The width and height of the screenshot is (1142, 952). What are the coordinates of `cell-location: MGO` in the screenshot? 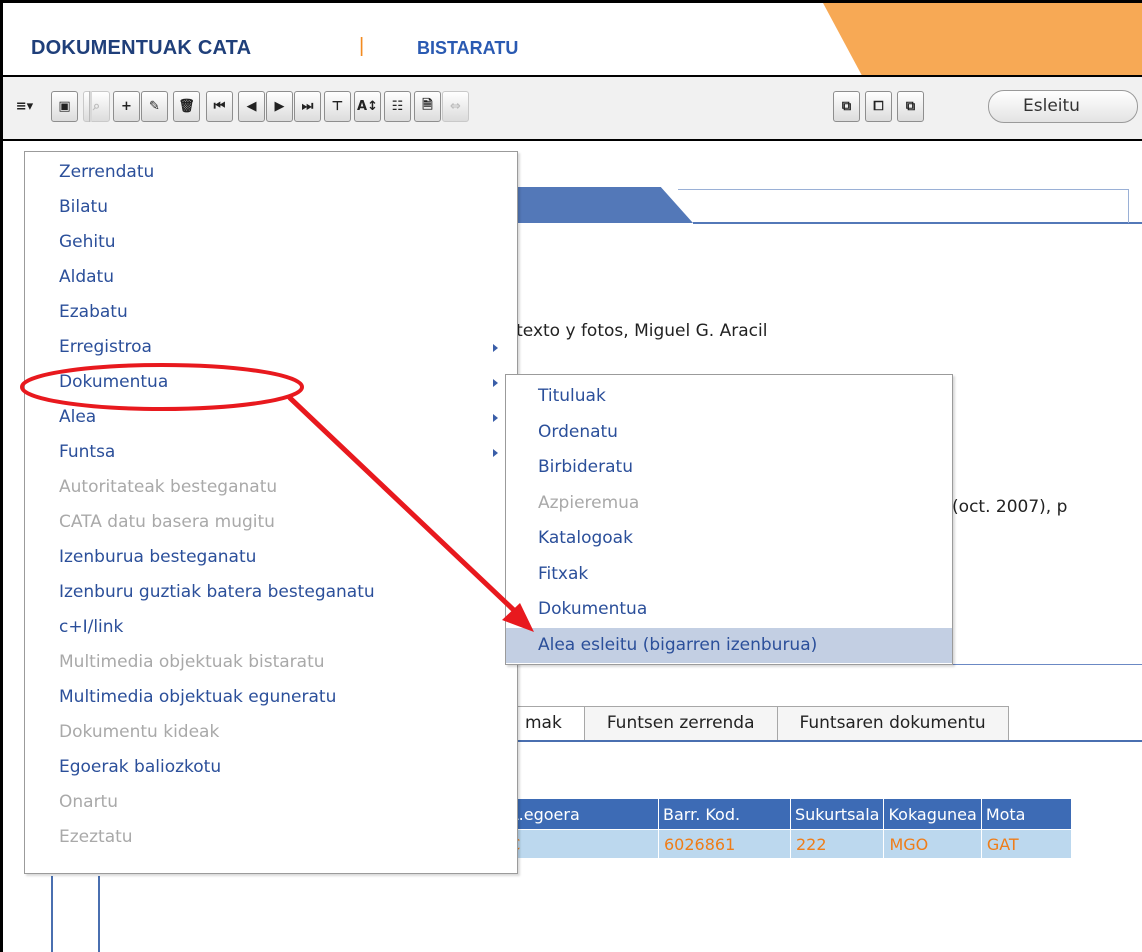 It's located at (932, 844).